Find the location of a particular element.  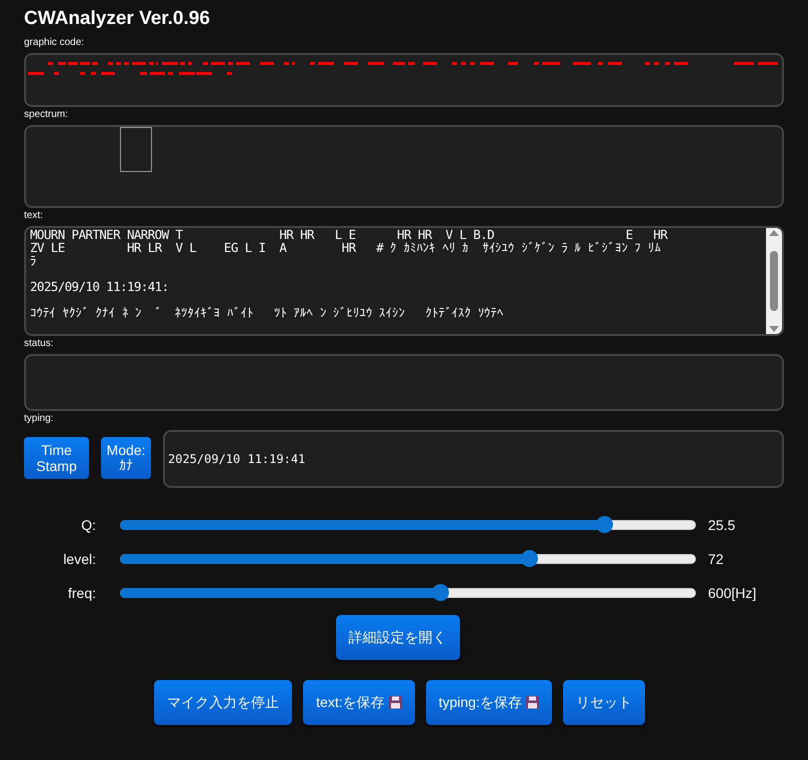

text-line: 2025/09/10 11:19:41: is located at coordinates (100, 286).